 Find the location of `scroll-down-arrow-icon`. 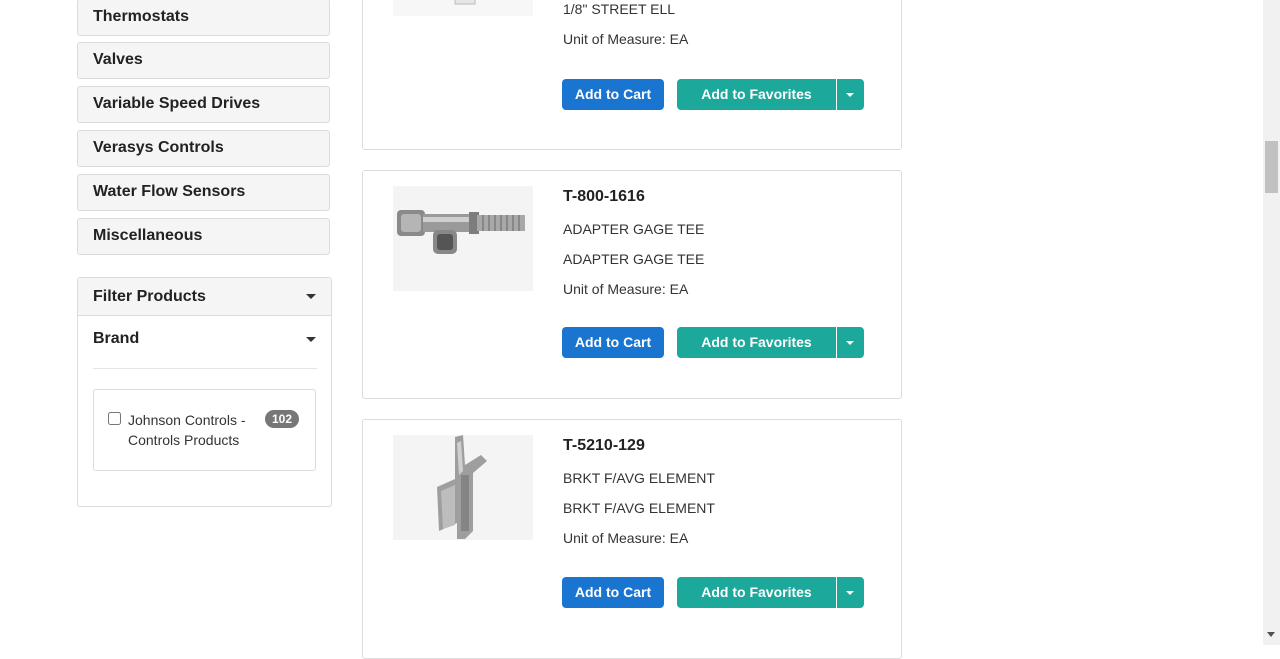

scroll-down-arrow-icon is located at coordinates (1271, 634).